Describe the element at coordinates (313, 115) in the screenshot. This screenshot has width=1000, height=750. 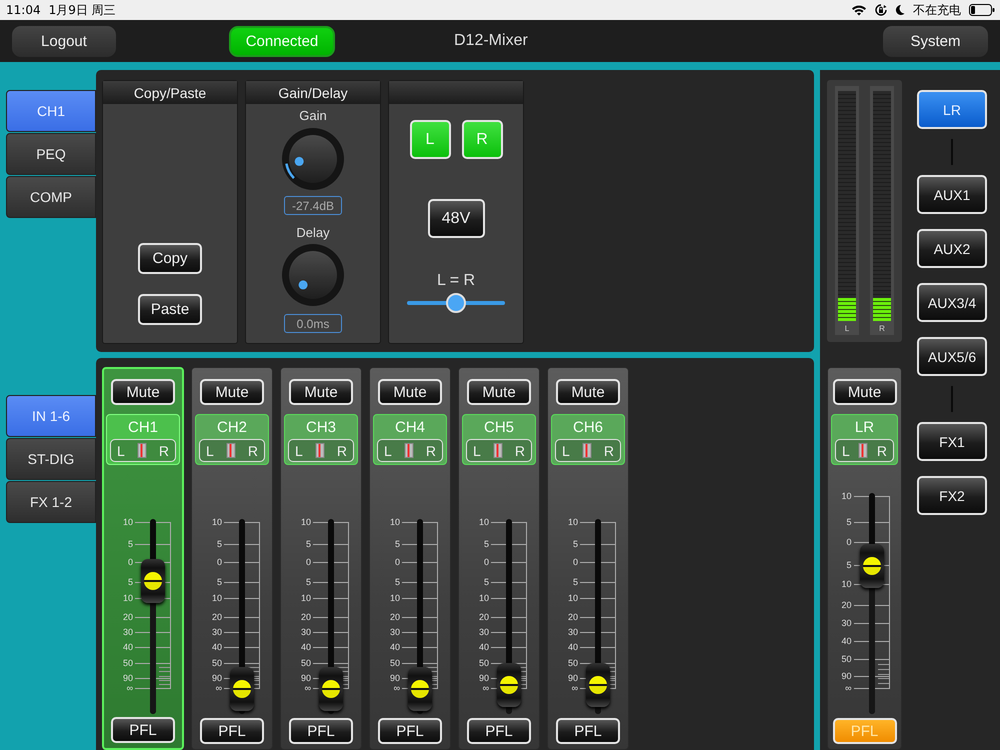
I see `gain-label: Gain` at that location.